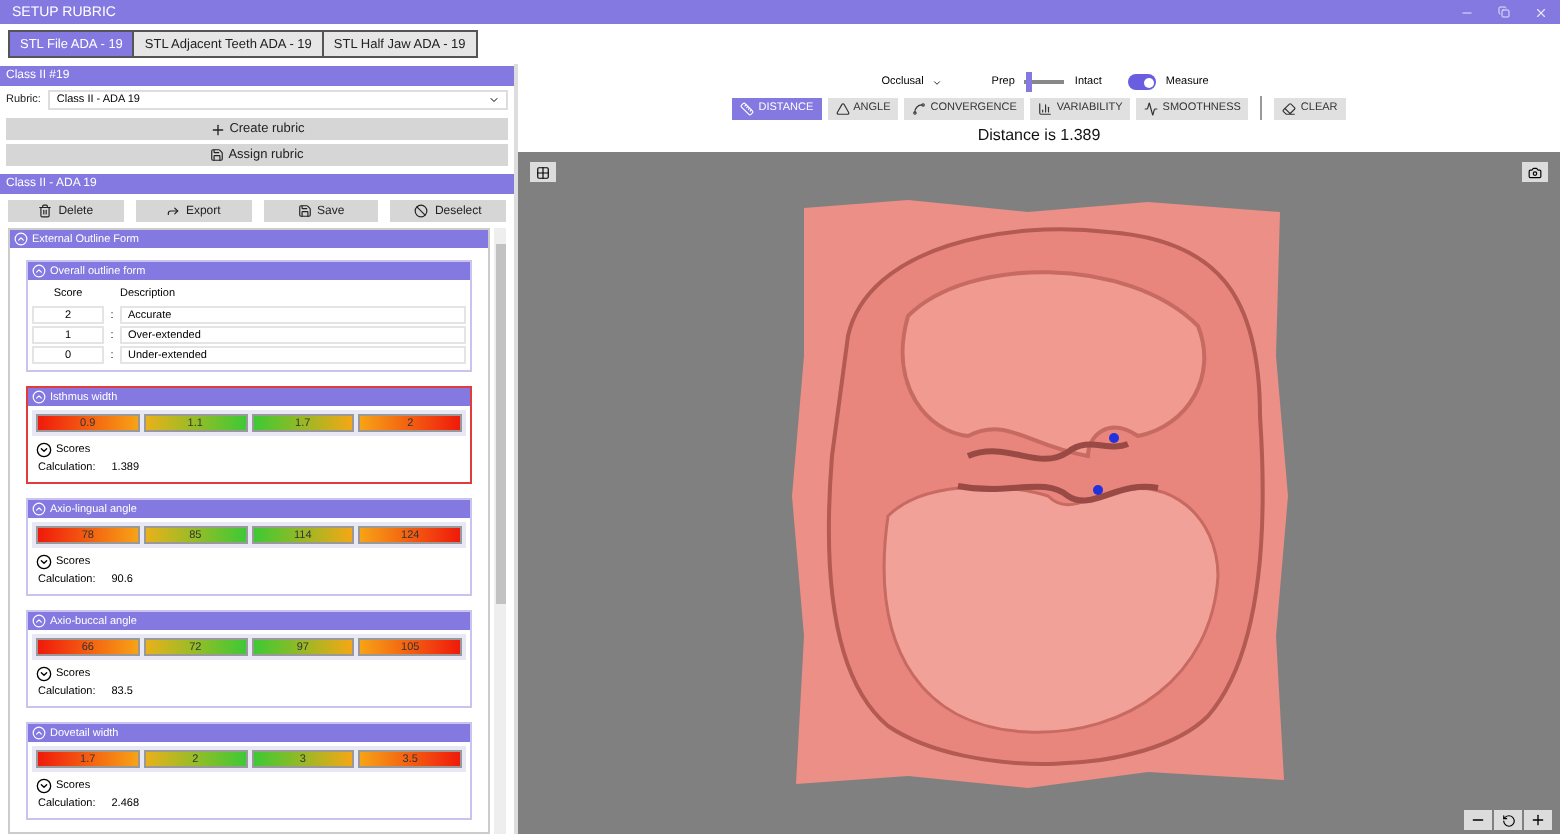 The height and width of the screenshot is (834, 1560). I want to click on zoom-in-button, so click(1538, 820).